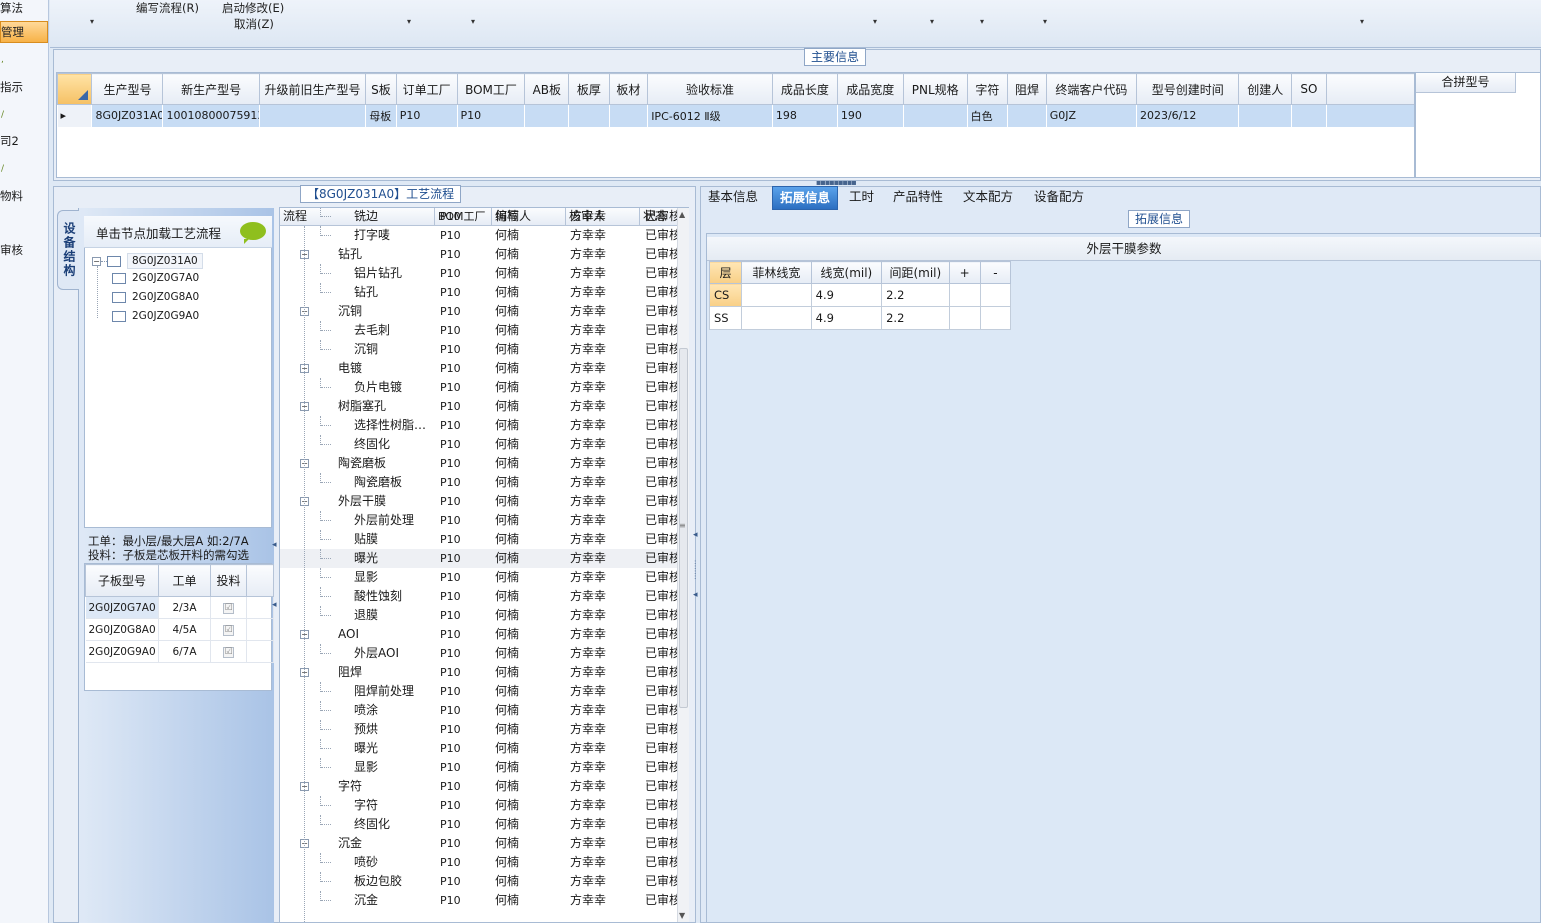 This screenshot has height=923, width=1541. What do you see at coordinates (479, 615) in the screenshot?
I see `process-step-row: 退膜 P10 何楠 方幸幸 已审核` at bounding box center [479, 615].